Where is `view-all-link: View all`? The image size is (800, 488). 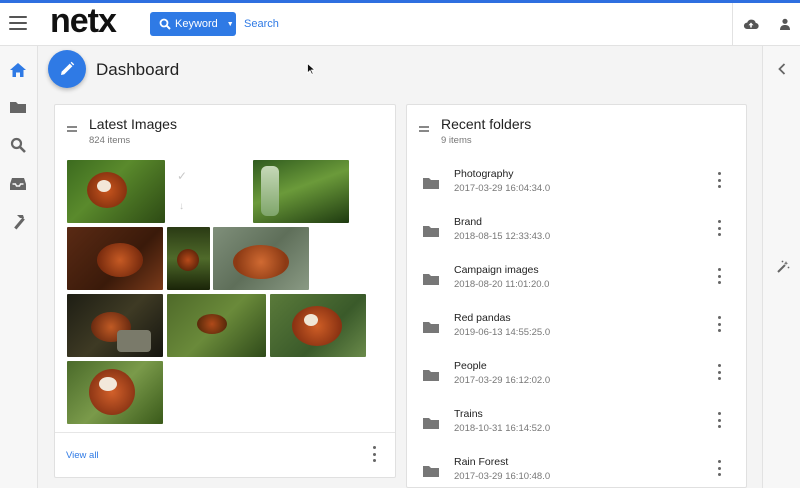
view-all-link: View all is located at coordinates (82, 455).